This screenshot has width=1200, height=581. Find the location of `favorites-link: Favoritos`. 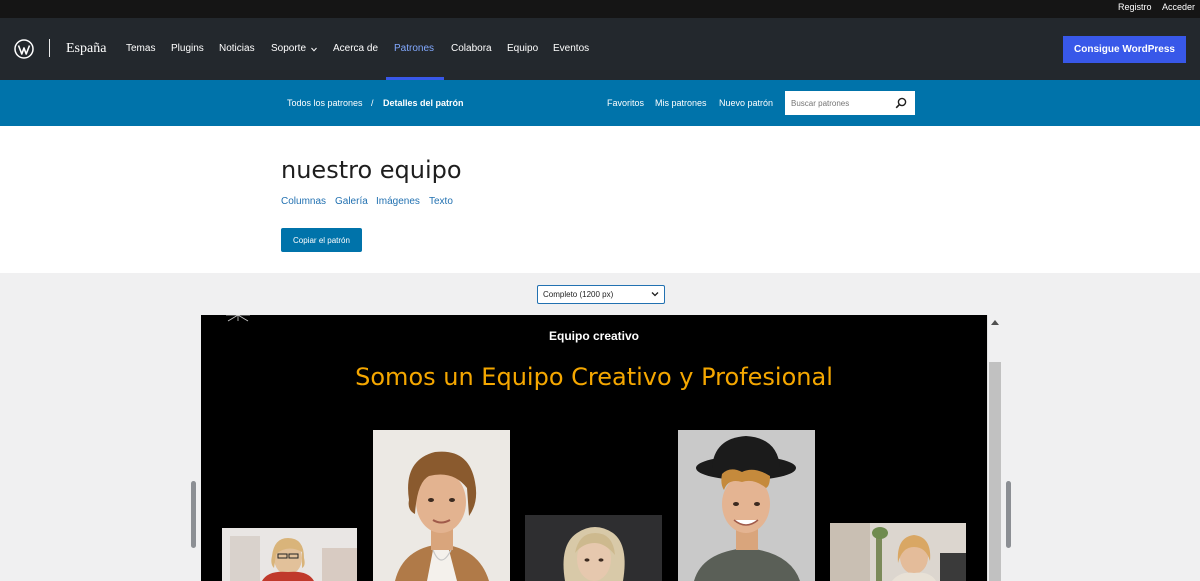

favorites-link: Favoritos is located at coordinates (625, 103).